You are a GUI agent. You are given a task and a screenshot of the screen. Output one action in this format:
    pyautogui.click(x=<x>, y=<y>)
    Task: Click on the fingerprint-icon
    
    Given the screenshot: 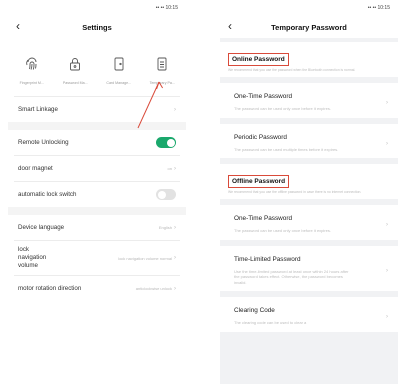 What is the action you would take?
    pyautogui.click(x=31, y=63)
    